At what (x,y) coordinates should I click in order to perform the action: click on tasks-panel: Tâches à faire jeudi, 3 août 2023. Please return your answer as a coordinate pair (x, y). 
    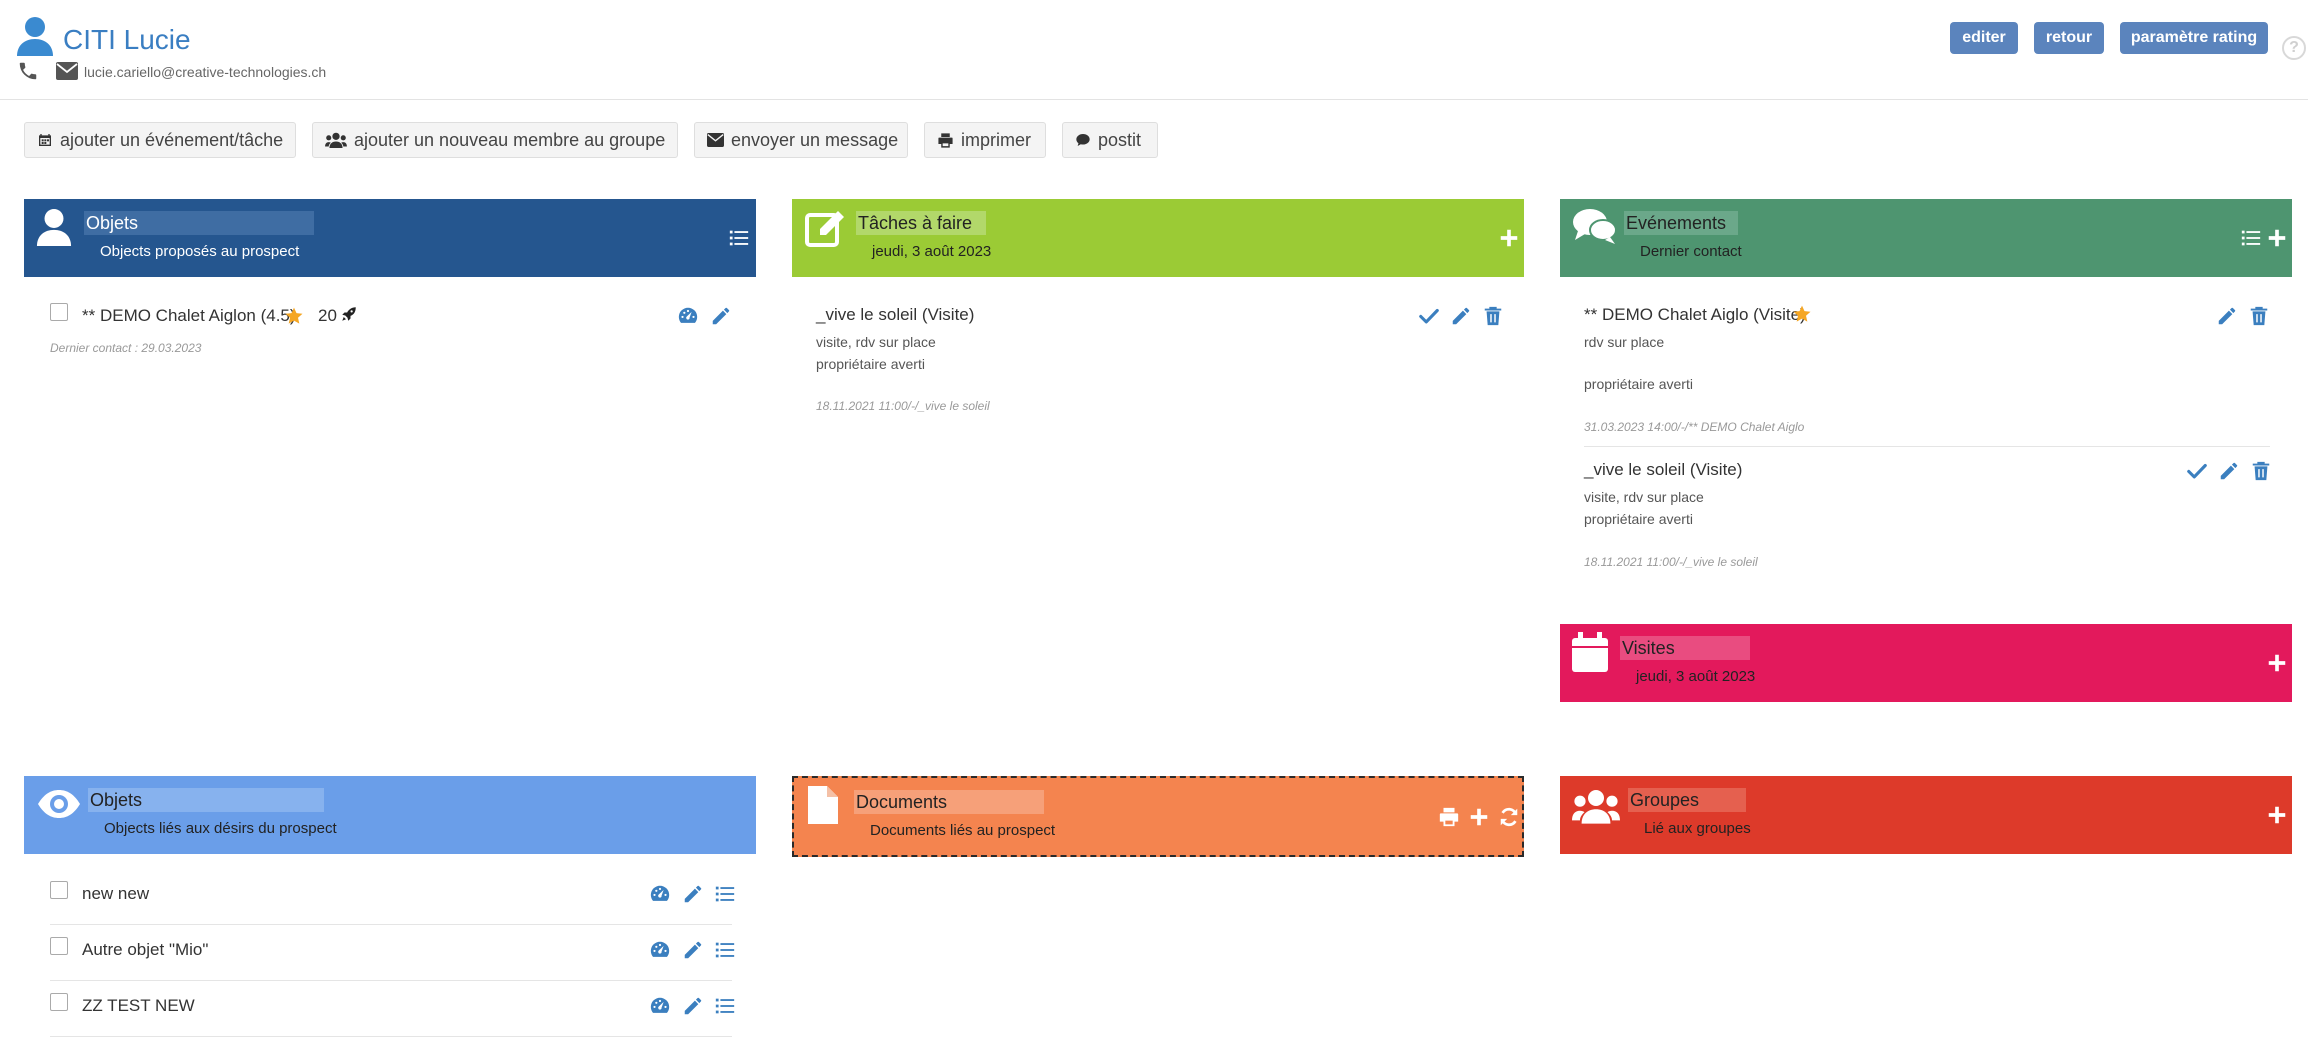
    Looking at the image, I should click on (1158, 238).